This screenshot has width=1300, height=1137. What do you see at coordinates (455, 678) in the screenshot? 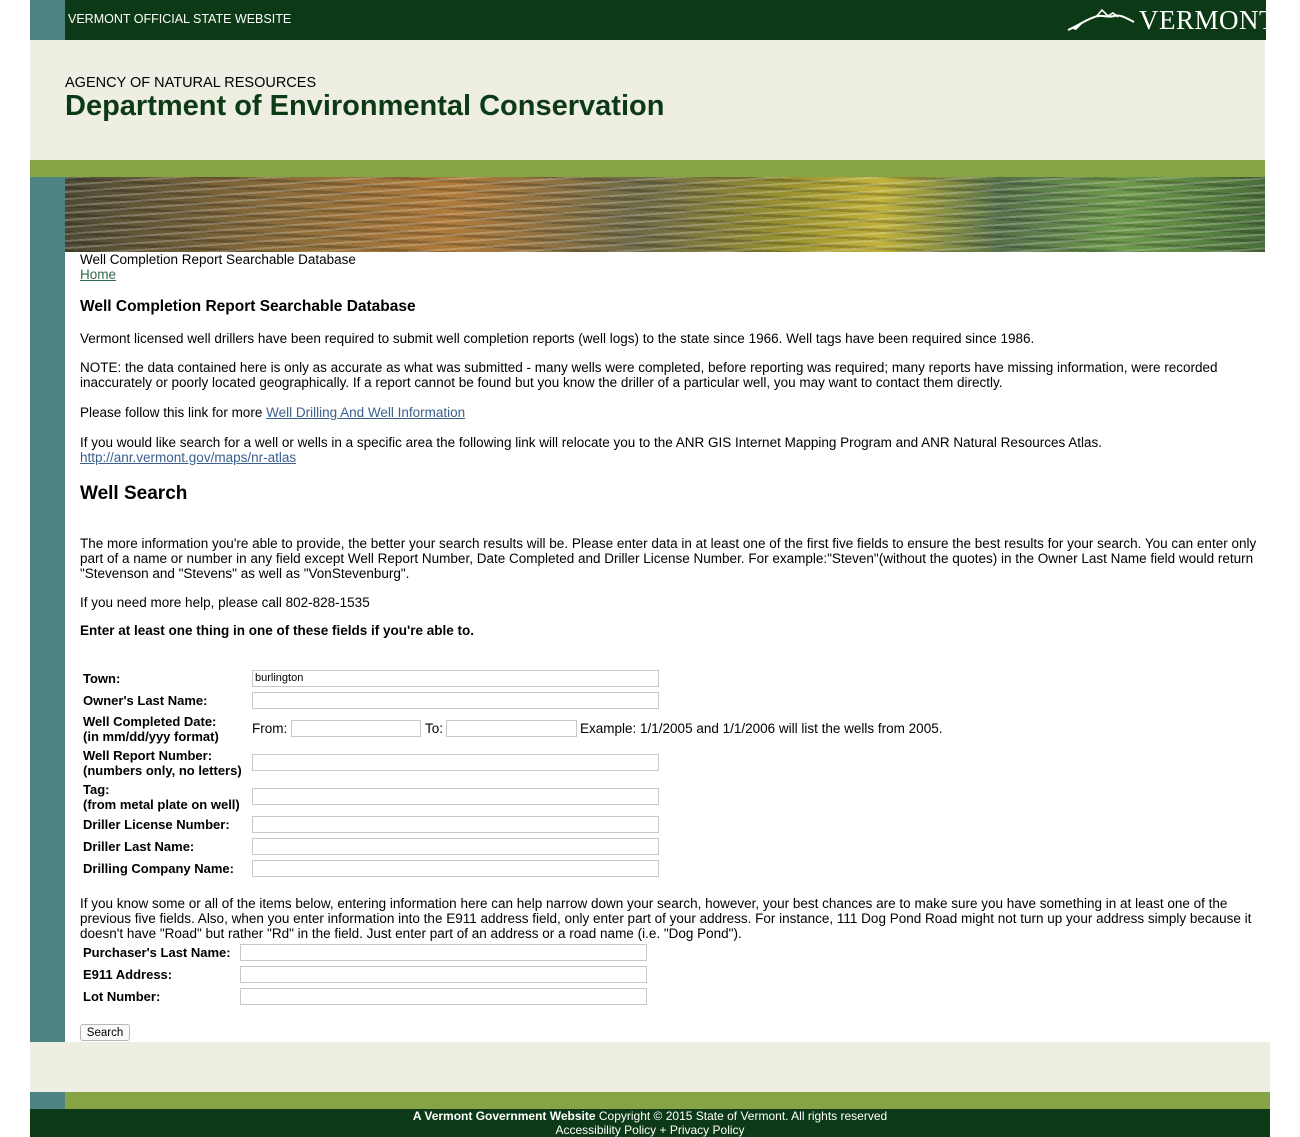
I see `town-input: burlington` at bounding box center [455, 678].